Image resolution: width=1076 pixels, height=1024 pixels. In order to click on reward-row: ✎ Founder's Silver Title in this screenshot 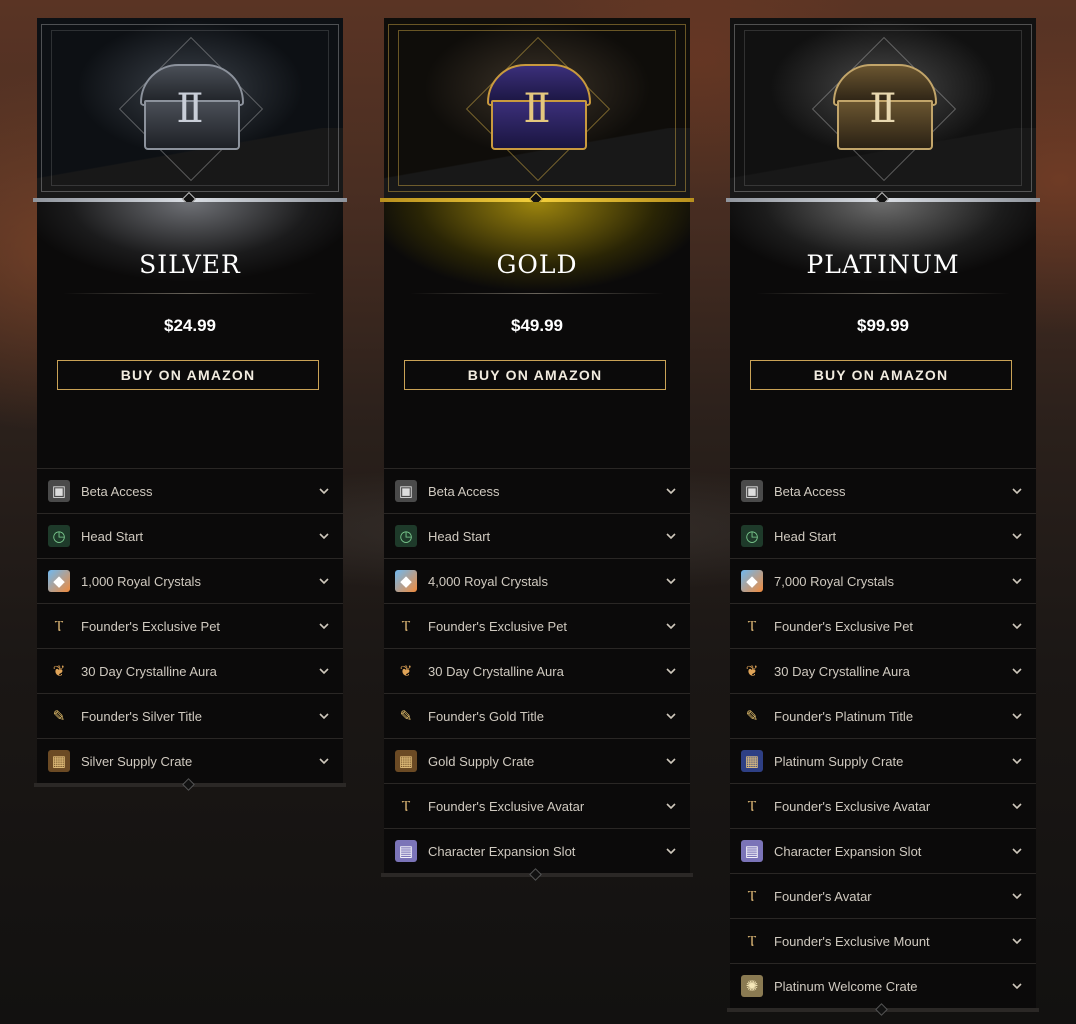, I will do `click(190, 715)`.